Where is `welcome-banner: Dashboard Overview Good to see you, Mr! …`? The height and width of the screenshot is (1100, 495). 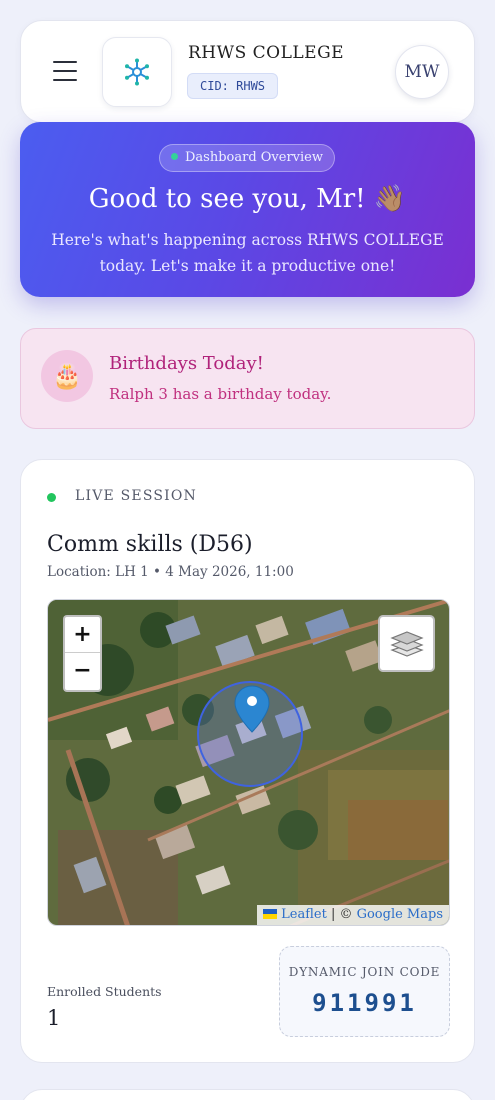
welcome-banner: Dashboard Overview Good to see you, Mr! … is located at coordinates (247, 209).